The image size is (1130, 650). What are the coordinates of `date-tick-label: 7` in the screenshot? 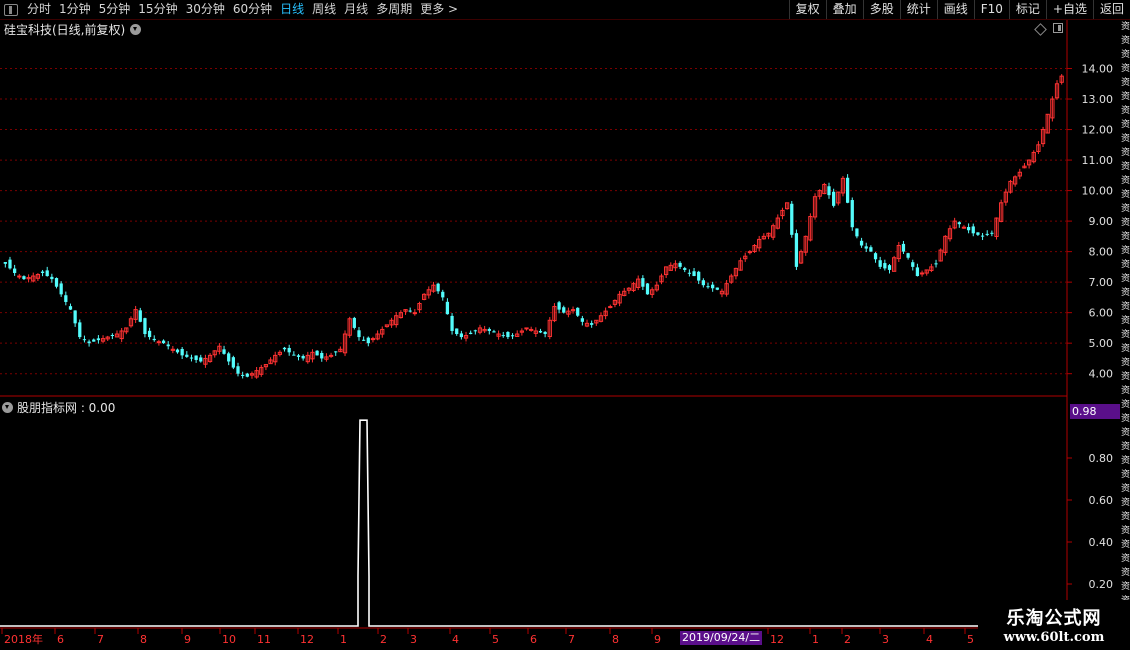 It's located at (100, 639).